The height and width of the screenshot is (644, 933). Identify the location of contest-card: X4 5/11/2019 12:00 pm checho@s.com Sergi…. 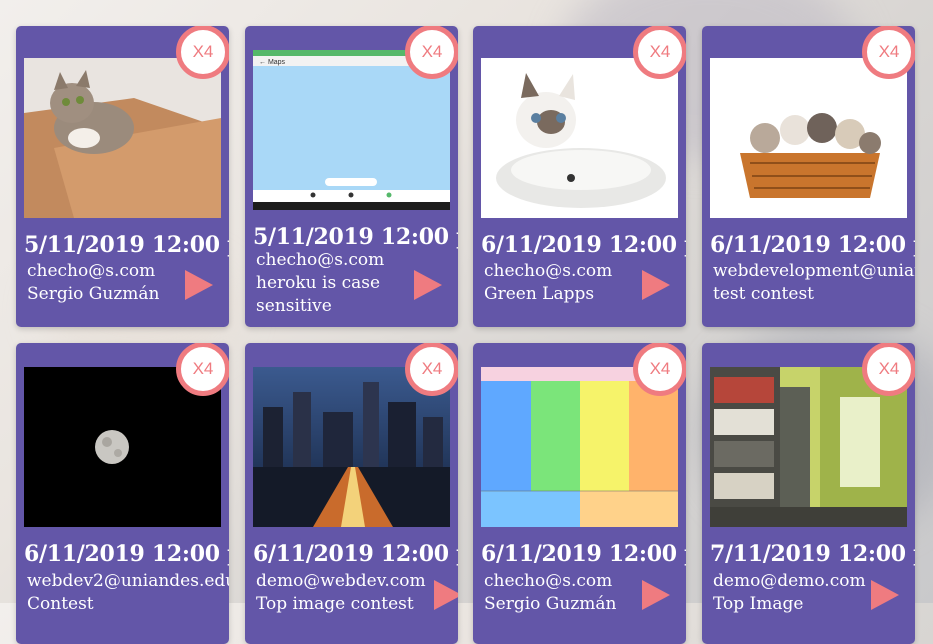
(122, 176).